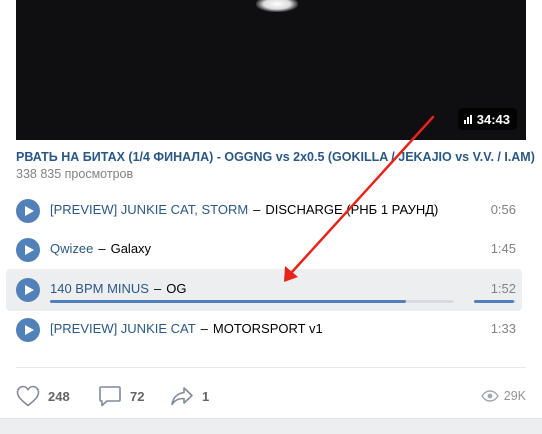 The height and width of the screenshot is (434, 542). I want to click on track-duration: 1:33, so click(503, 328).